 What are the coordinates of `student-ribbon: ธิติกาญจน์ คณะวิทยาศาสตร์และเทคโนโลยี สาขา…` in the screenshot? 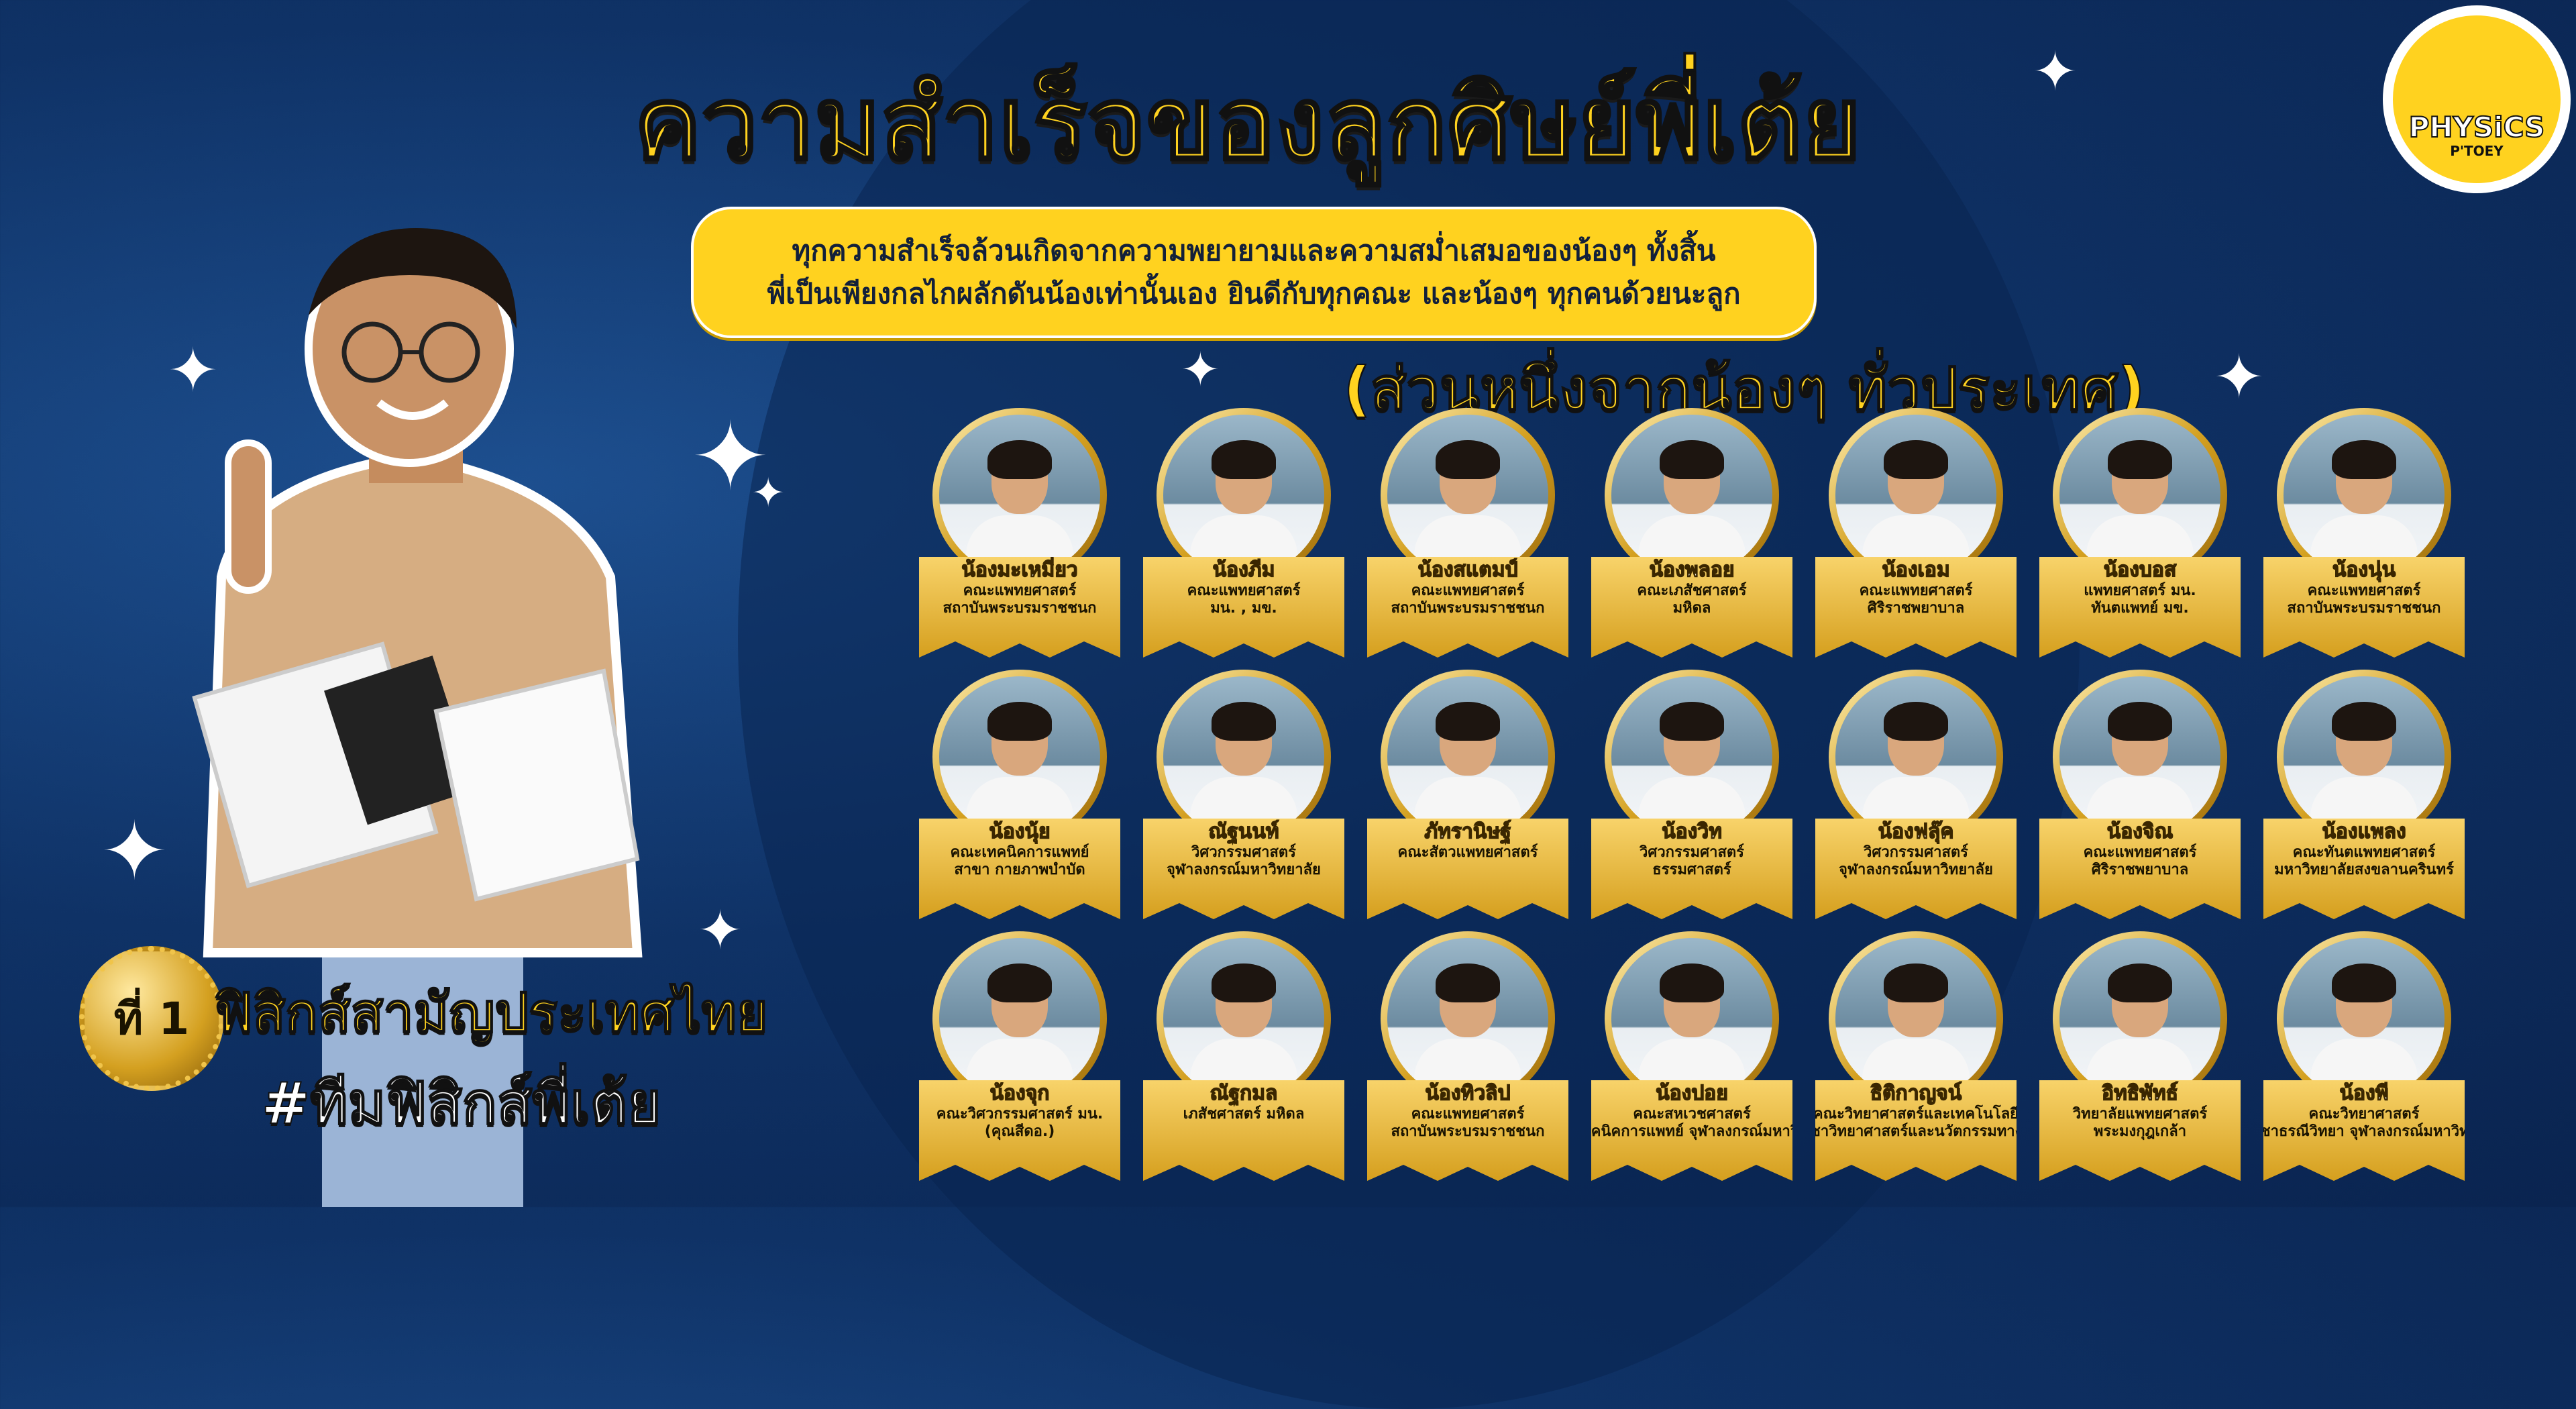 It's located at (1916, 1130).